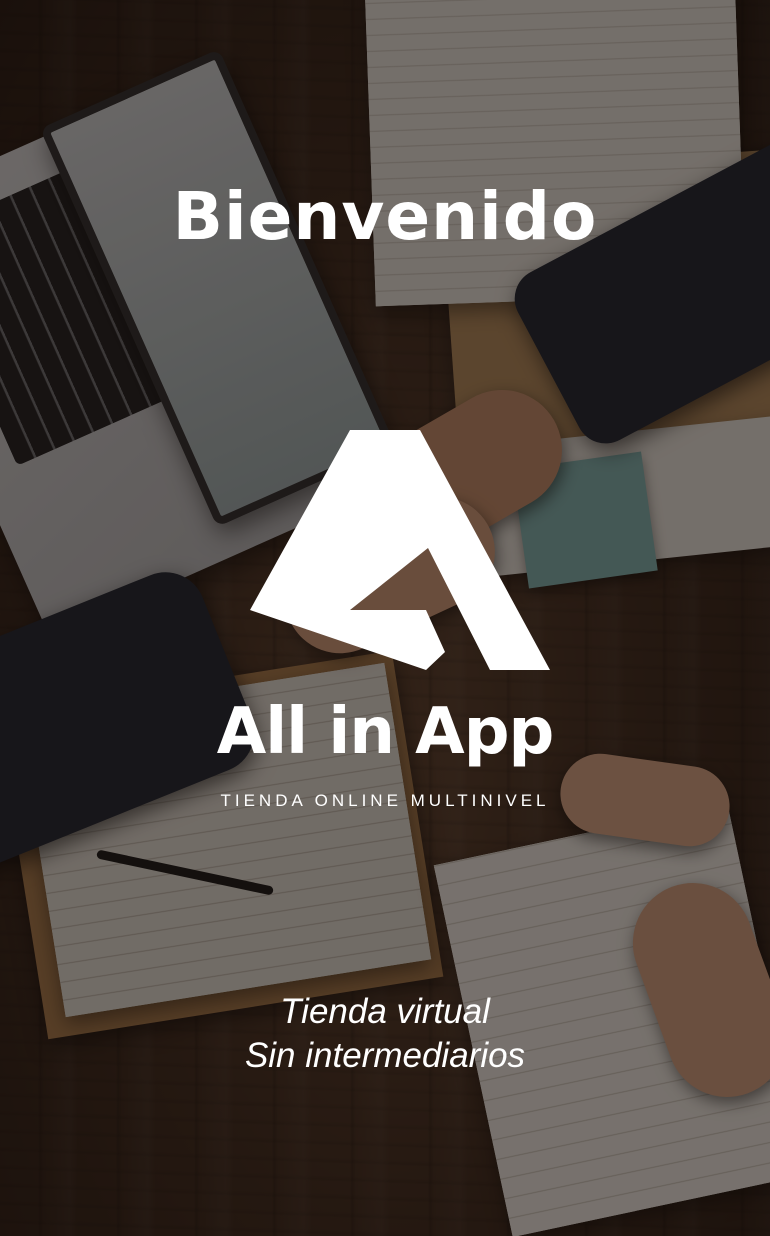 The width and height of the screenshot is (770, 1236). I want to click on slogan-line-1: Tienda virtual, so click(385, 1011).